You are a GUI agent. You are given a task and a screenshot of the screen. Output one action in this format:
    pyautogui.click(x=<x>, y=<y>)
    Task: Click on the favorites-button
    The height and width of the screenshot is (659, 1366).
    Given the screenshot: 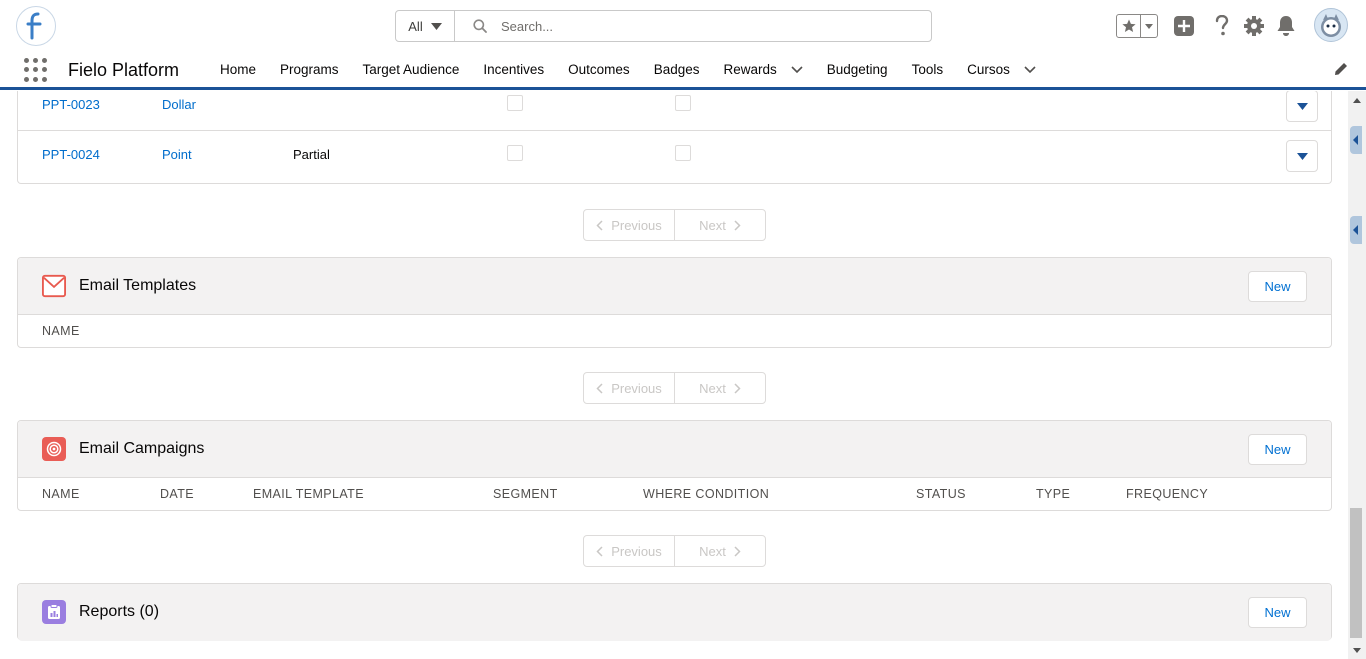 What is the action you would take?
    pyautogui.click(x=1137, y=26)
    